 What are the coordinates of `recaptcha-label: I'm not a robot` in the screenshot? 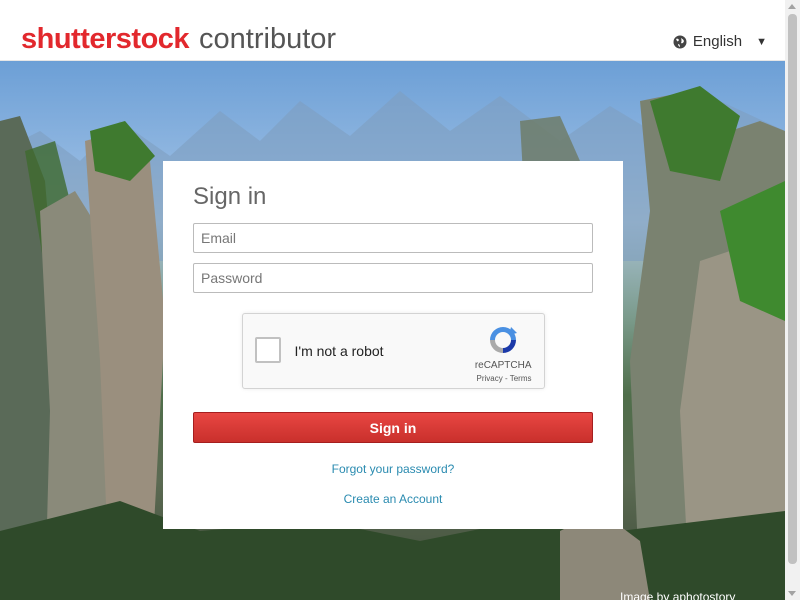 It's located at (339, 351).